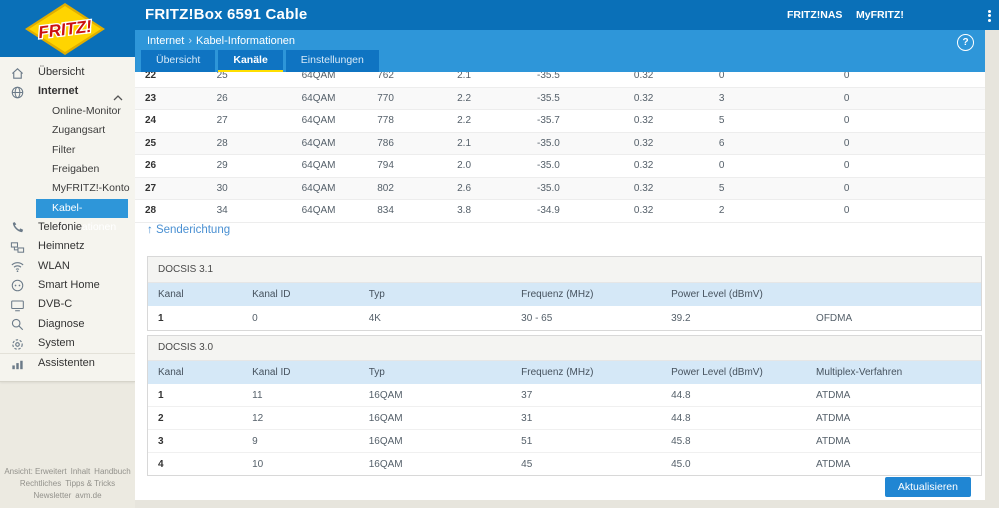 This screenshot has width=999, height=508. Describe the element at coordinates (67, 246) in the screenshot. I see `sidebar-item-heimnetz: Heimnetz` at that location.